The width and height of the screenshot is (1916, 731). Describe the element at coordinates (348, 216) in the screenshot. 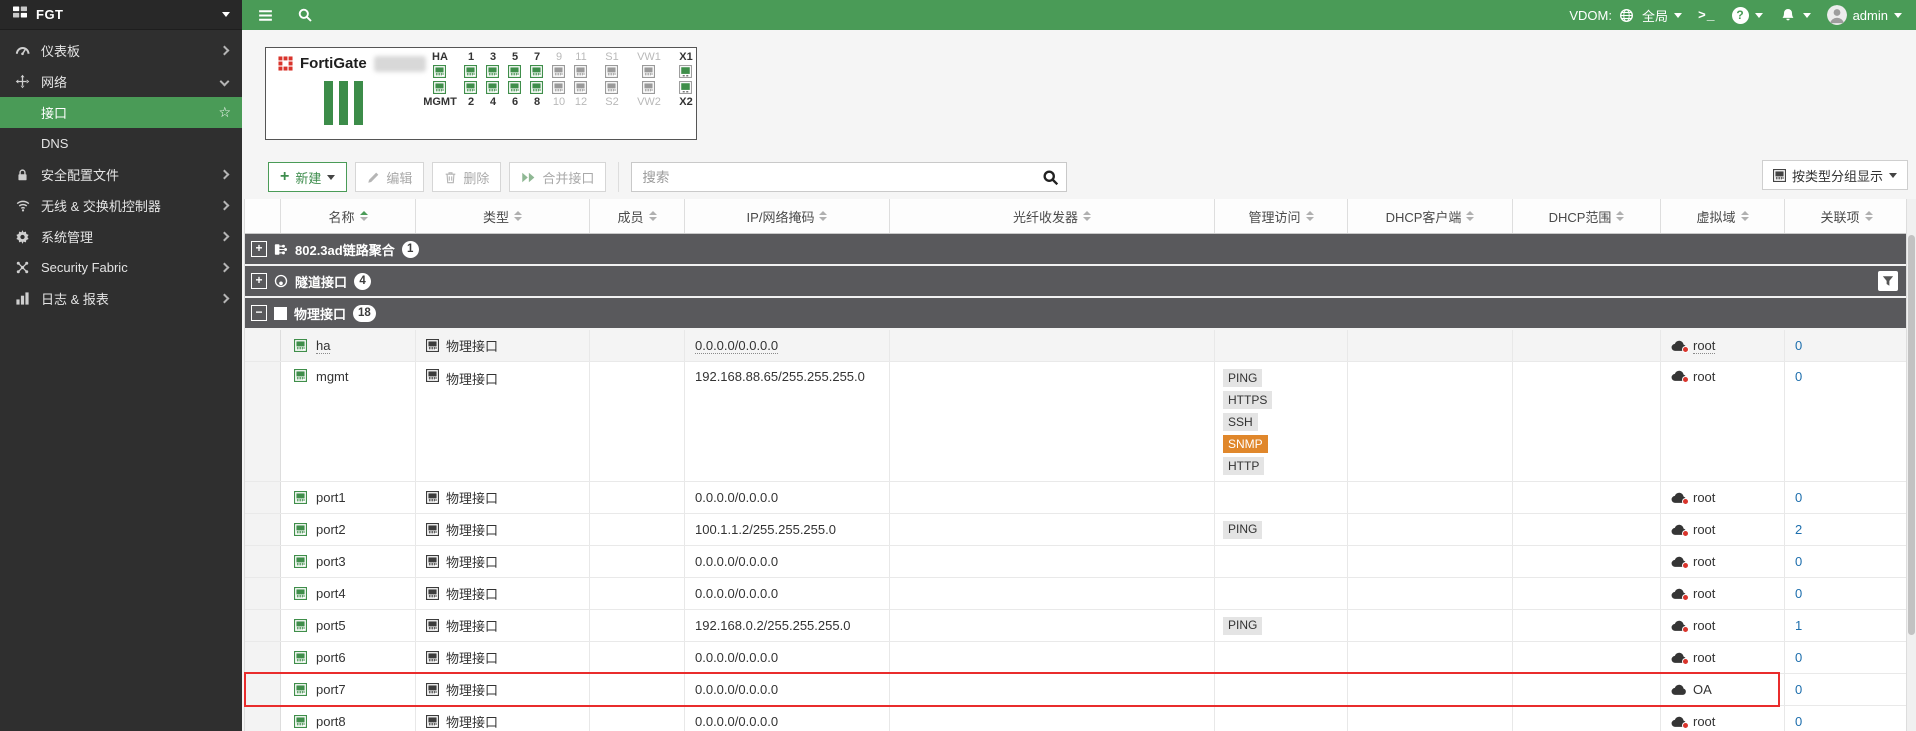

I see `column-header-name: 名称` at that location.